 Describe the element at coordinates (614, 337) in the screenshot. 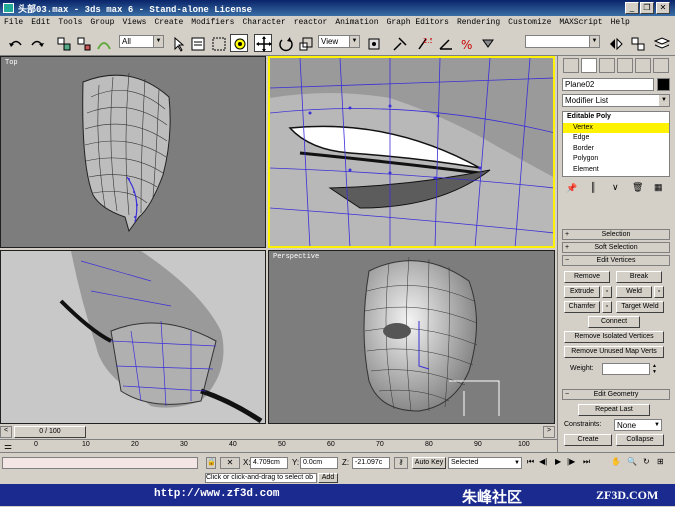

I see `remove-isolated-vertices-button: Remove Isolated Vertices` at that location.